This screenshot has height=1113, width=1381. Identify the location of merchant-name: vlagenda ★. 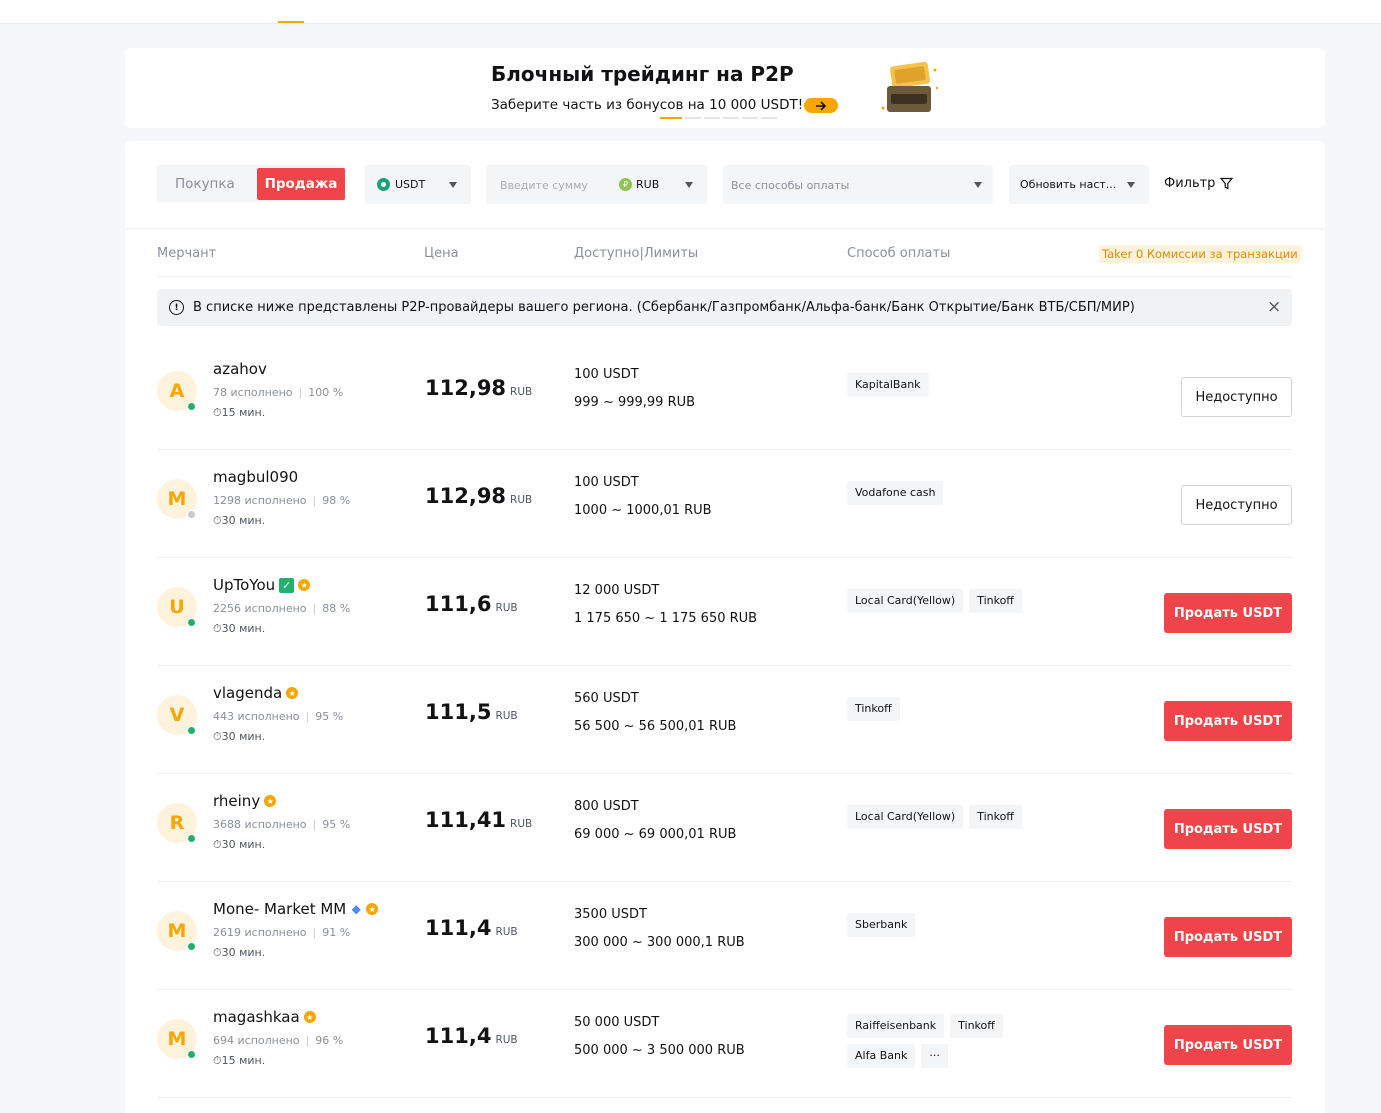
(256, 693).